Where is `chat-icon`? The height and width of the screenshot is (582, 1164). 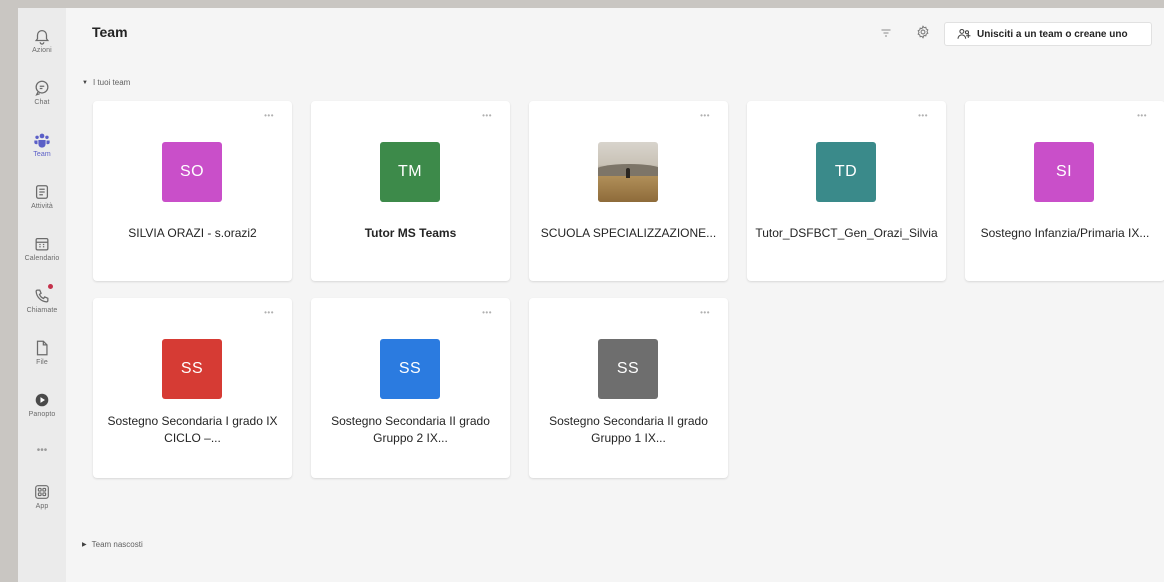 chat-icon is located at coordinates (42, 88).